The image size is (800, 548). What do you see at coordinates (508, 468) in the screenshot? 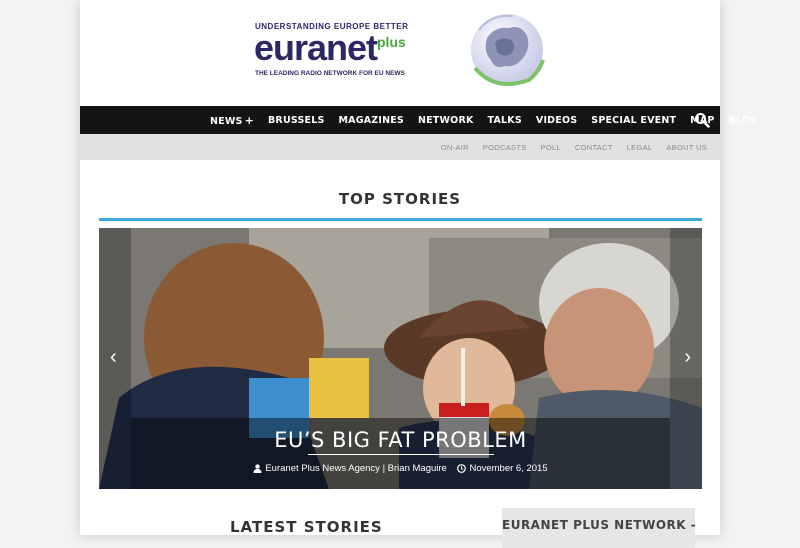
I see `featured-story-date: November 6, 2015` at bounding box center [508, 468].